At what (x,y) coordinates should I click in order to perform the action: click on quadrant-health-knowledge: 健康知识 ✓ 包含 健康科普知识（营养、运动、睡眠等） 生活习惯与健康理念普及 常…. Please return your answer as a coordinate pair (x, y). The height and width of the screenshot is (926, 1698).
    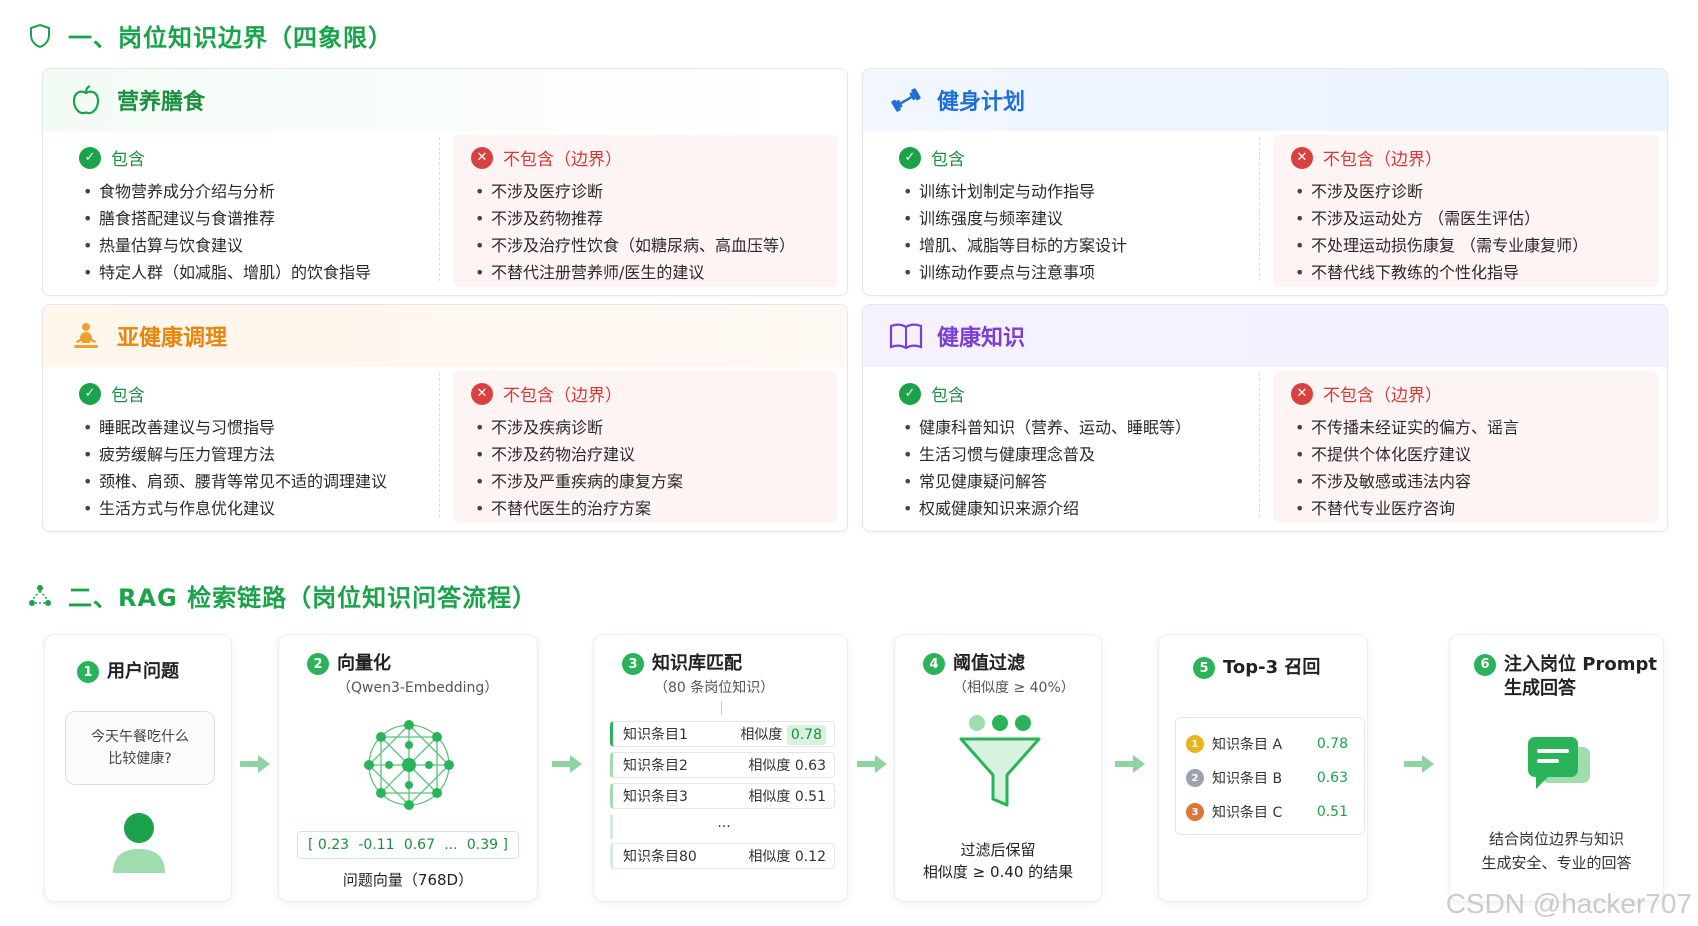
    Looking at the image, I should click on (1265, 418).